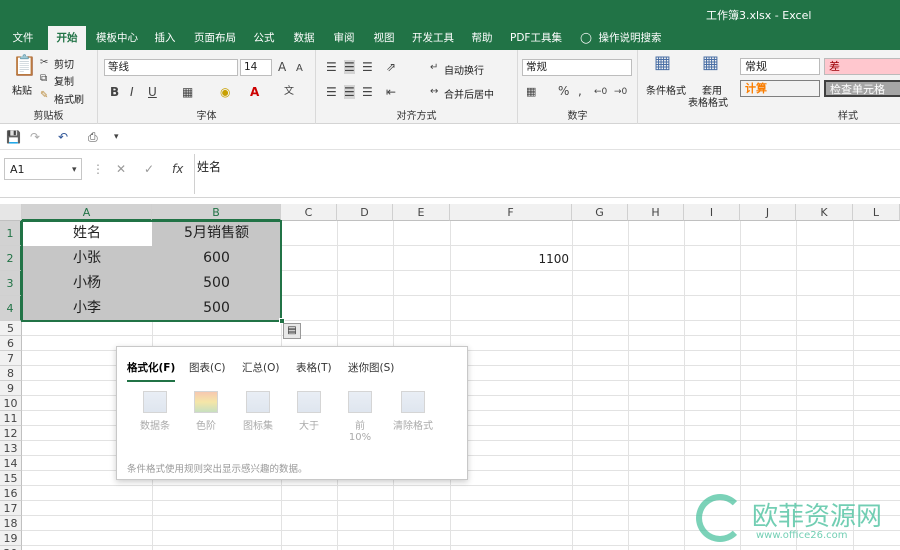 This screenshot has height=550, width=900. Describe the element at coordinates (712, 212) in the screenshot. I see `column-header-i: I` at that location.